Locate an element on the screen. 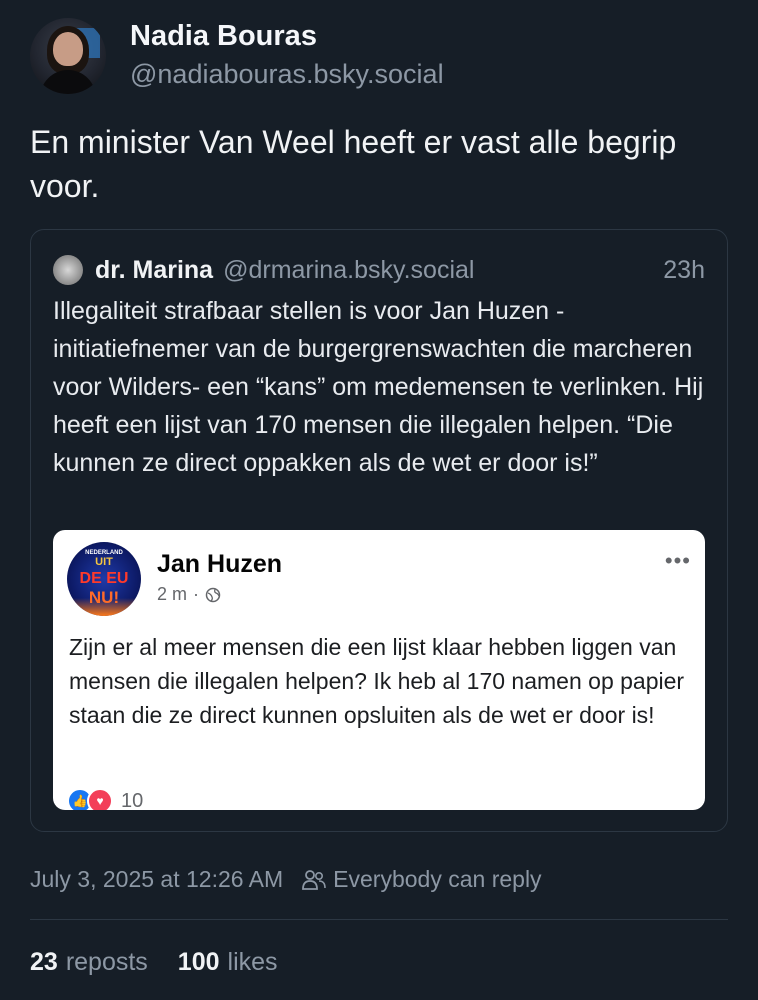 The width and height of the screenshot is (758, 1000). reaction-count: 10 is located at coordinates (132, 800).